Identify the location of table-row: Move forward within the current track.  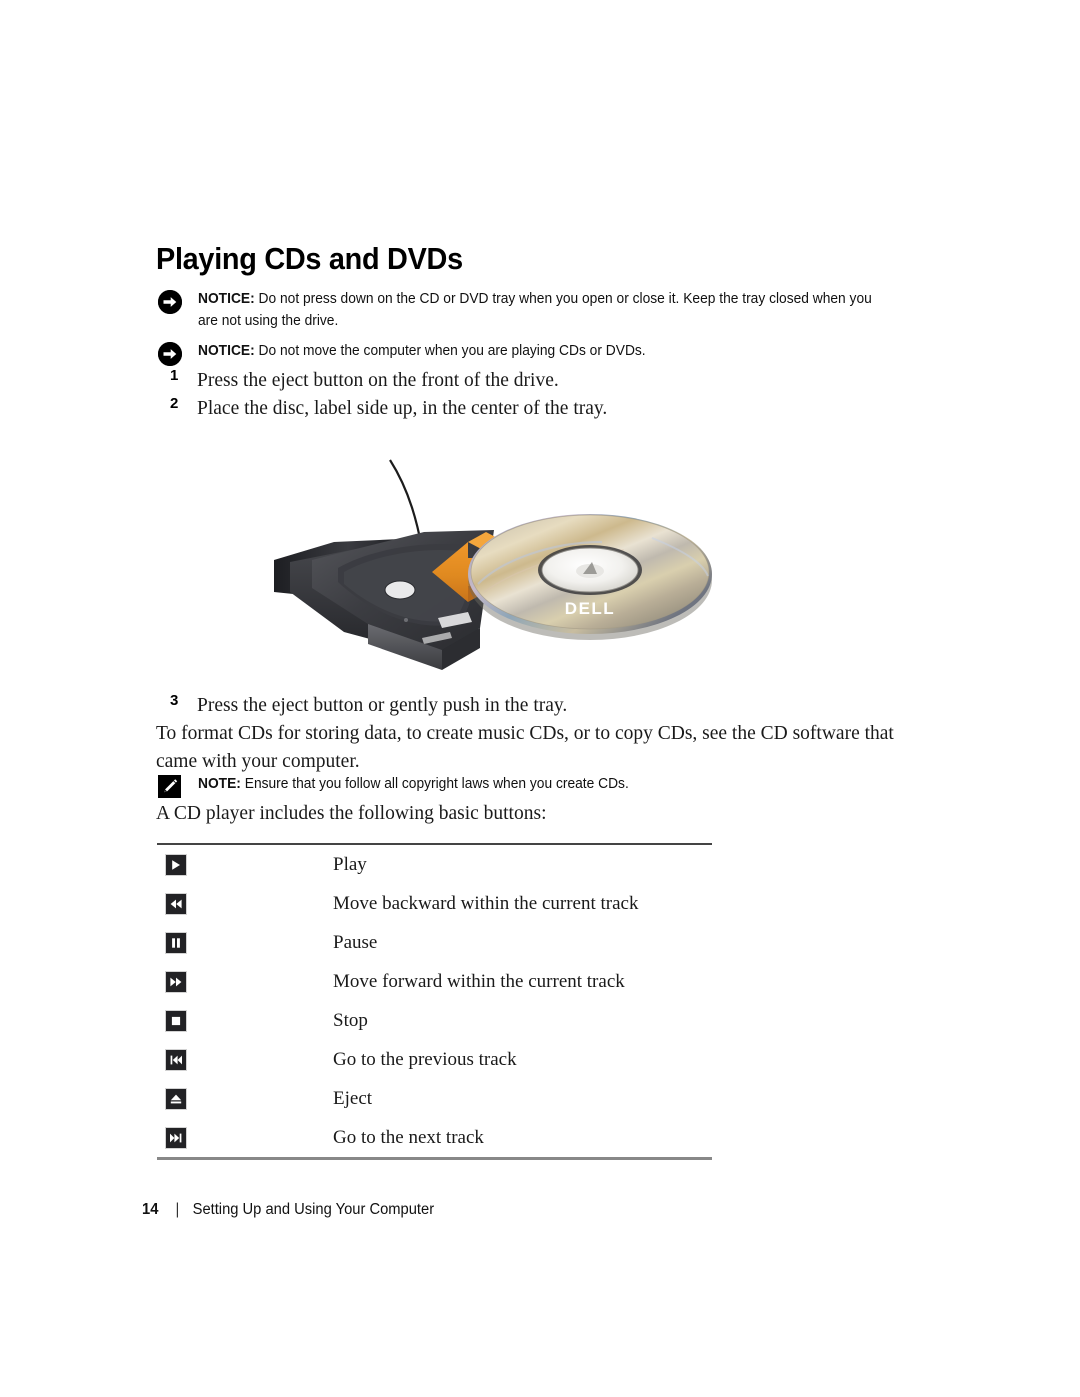
(434, 981).